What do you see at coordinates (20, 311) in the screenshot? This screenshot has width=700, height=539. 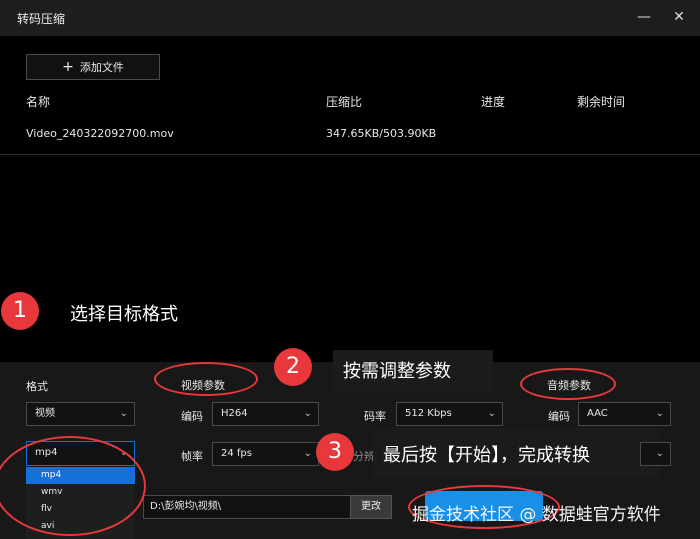 I see `step-1-badge: 1` at bounding box center [20, 311].